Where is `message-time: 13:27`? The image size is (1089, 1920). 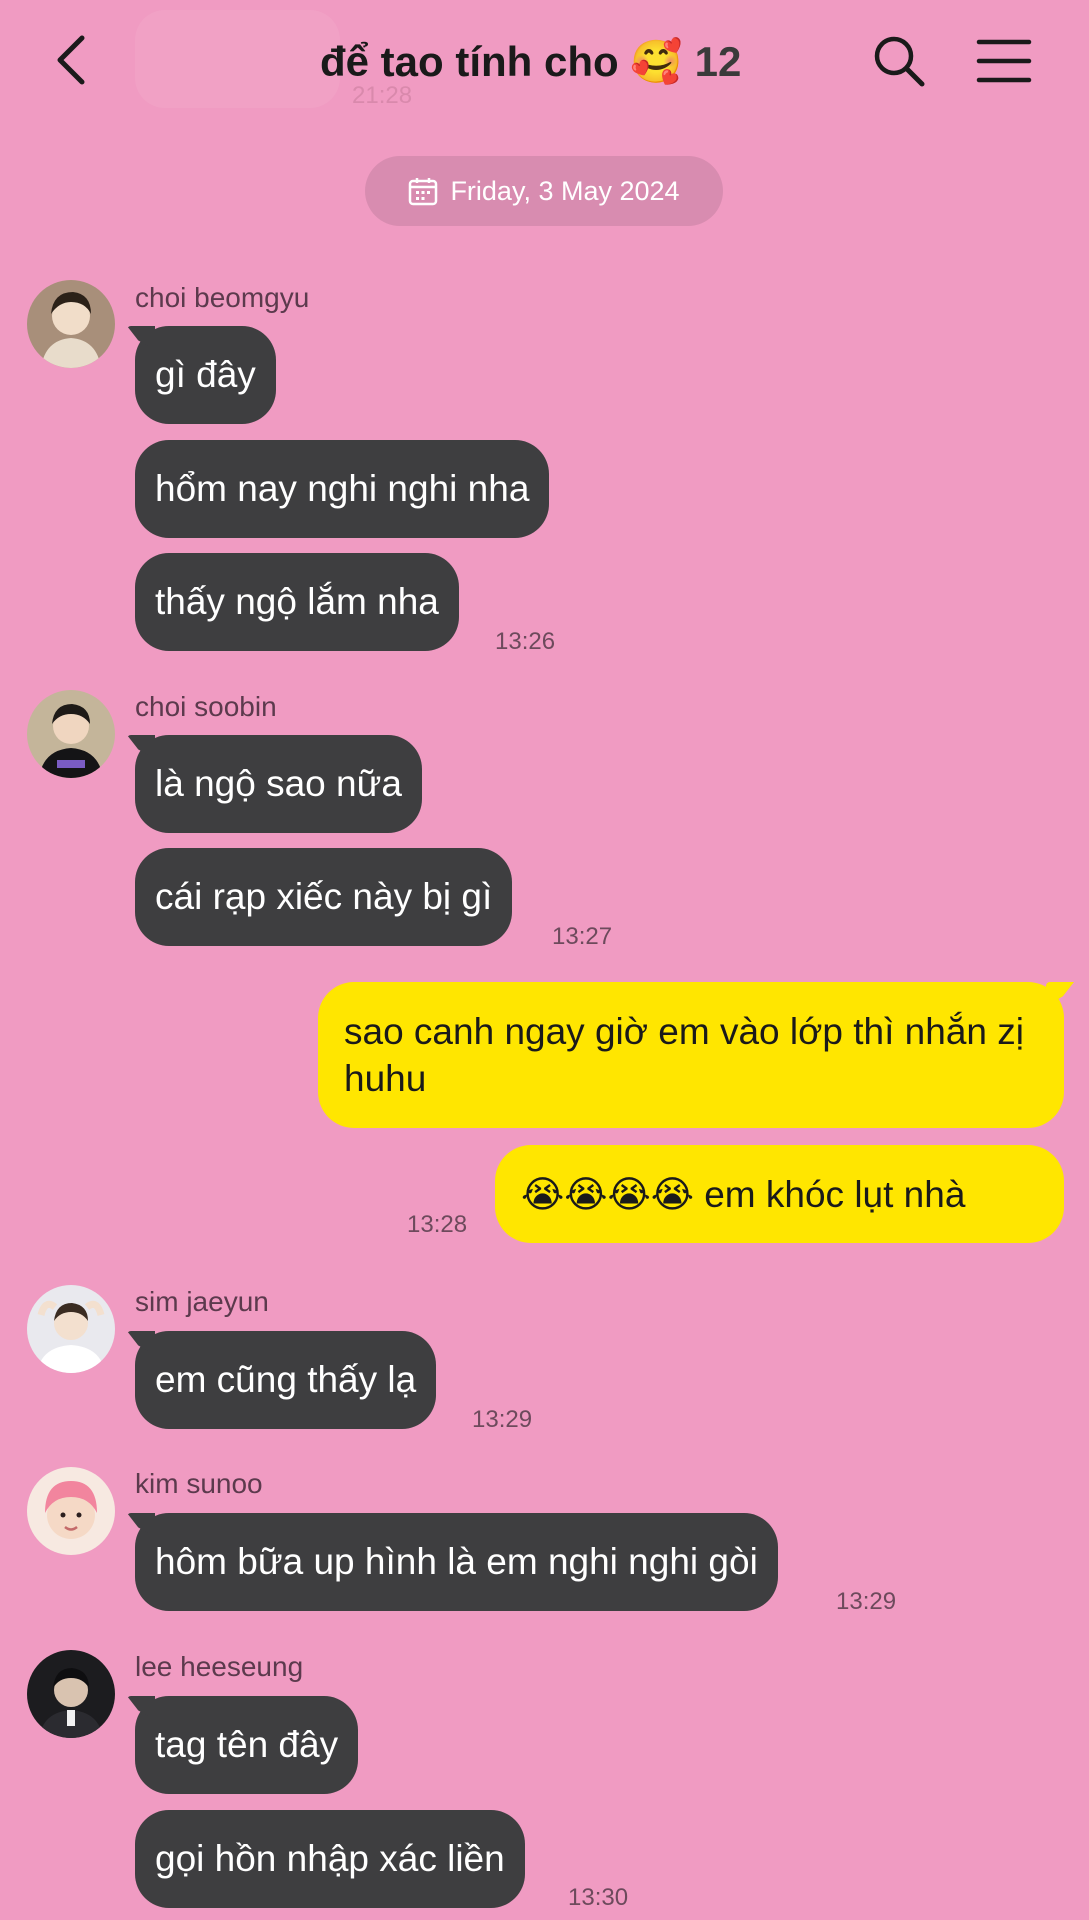 message-time: 13:27 is located at coordinates (582, 936).